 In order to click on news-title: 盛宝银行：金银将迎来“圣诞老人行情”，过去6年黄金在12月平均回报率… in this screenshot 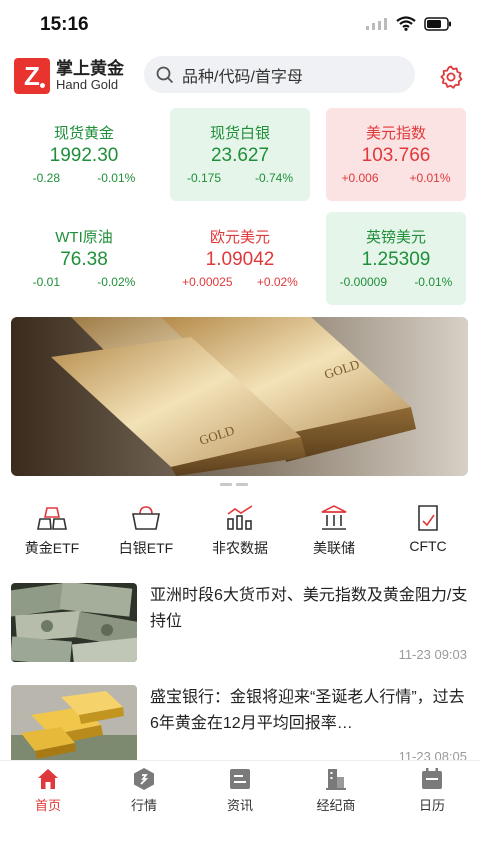, I will do `click(307, 710)`.